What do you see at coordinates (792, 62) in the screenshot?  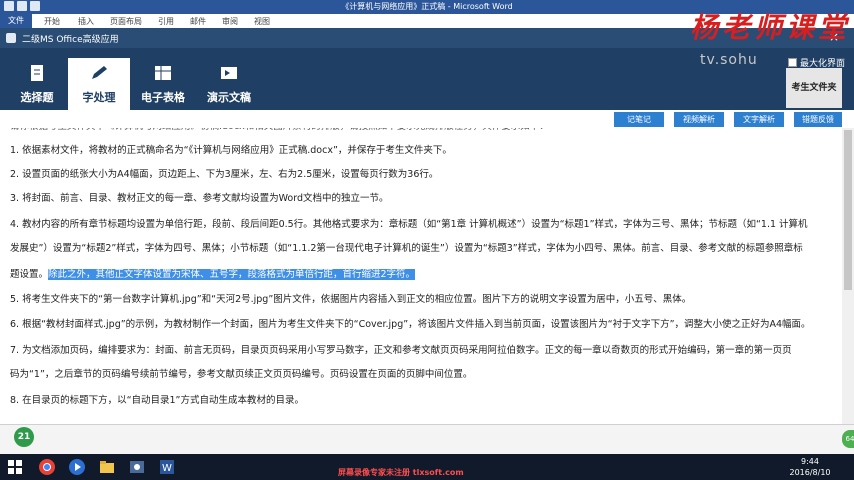 I see `checkbox-icon` at bounding box center [792, 62].